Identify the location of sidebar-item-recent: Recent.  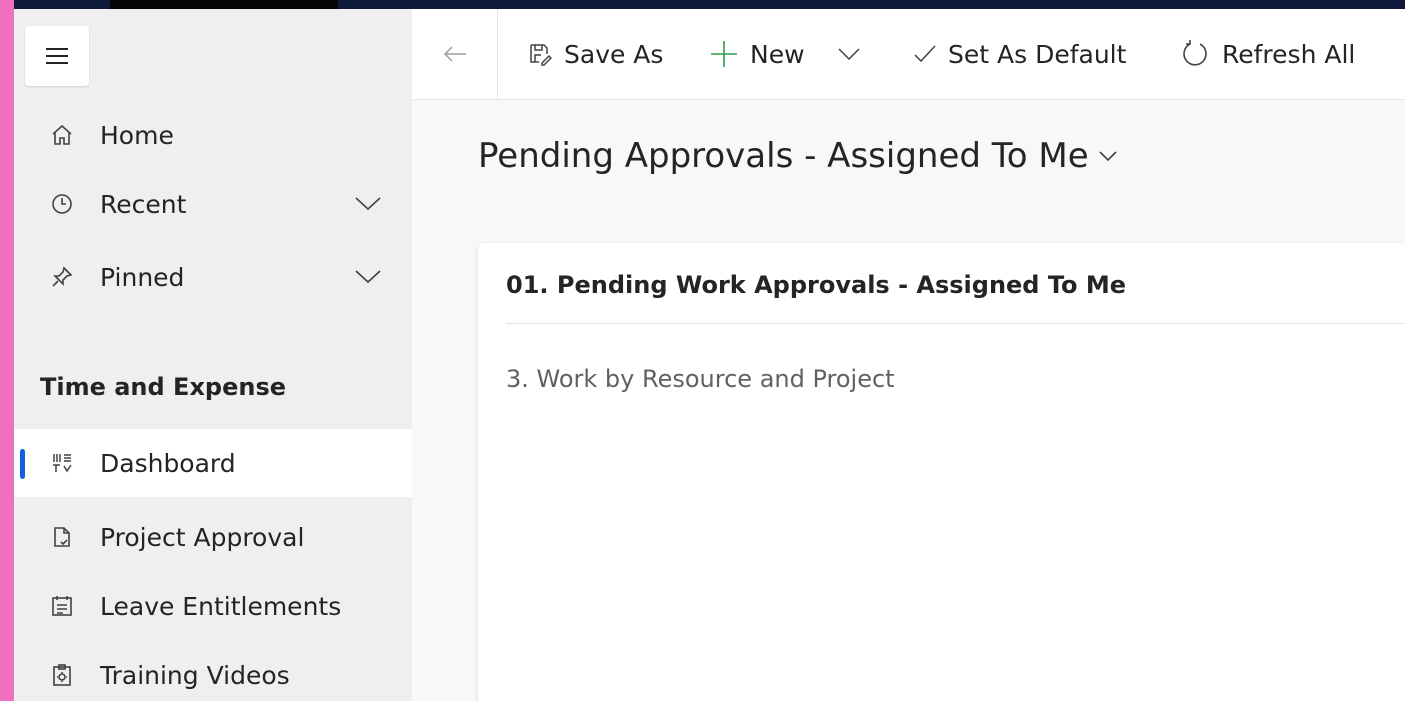
(213, 204).